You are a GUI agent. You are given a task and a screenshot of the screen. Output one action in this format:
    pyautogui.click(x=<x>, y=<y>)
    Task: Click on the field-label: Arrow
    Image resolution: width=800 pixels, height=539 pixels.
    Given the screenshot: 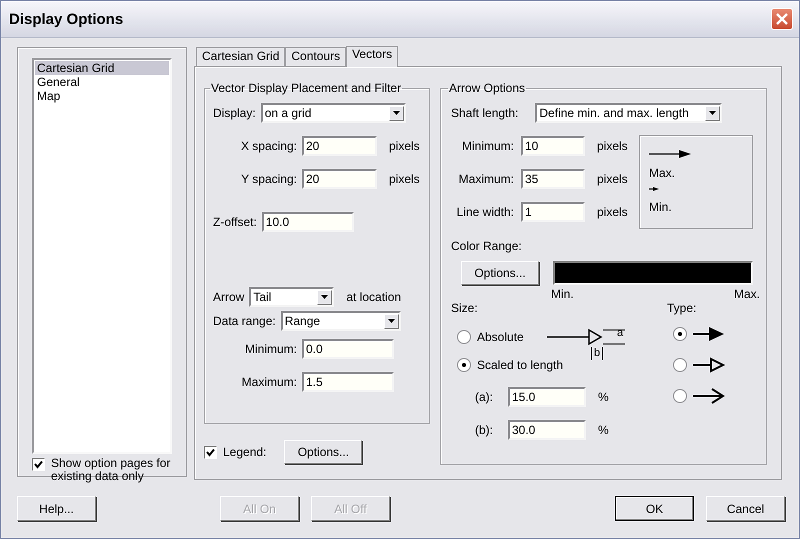 What is the action you would take?
    pyautogui.click(x=228, y=297)
    